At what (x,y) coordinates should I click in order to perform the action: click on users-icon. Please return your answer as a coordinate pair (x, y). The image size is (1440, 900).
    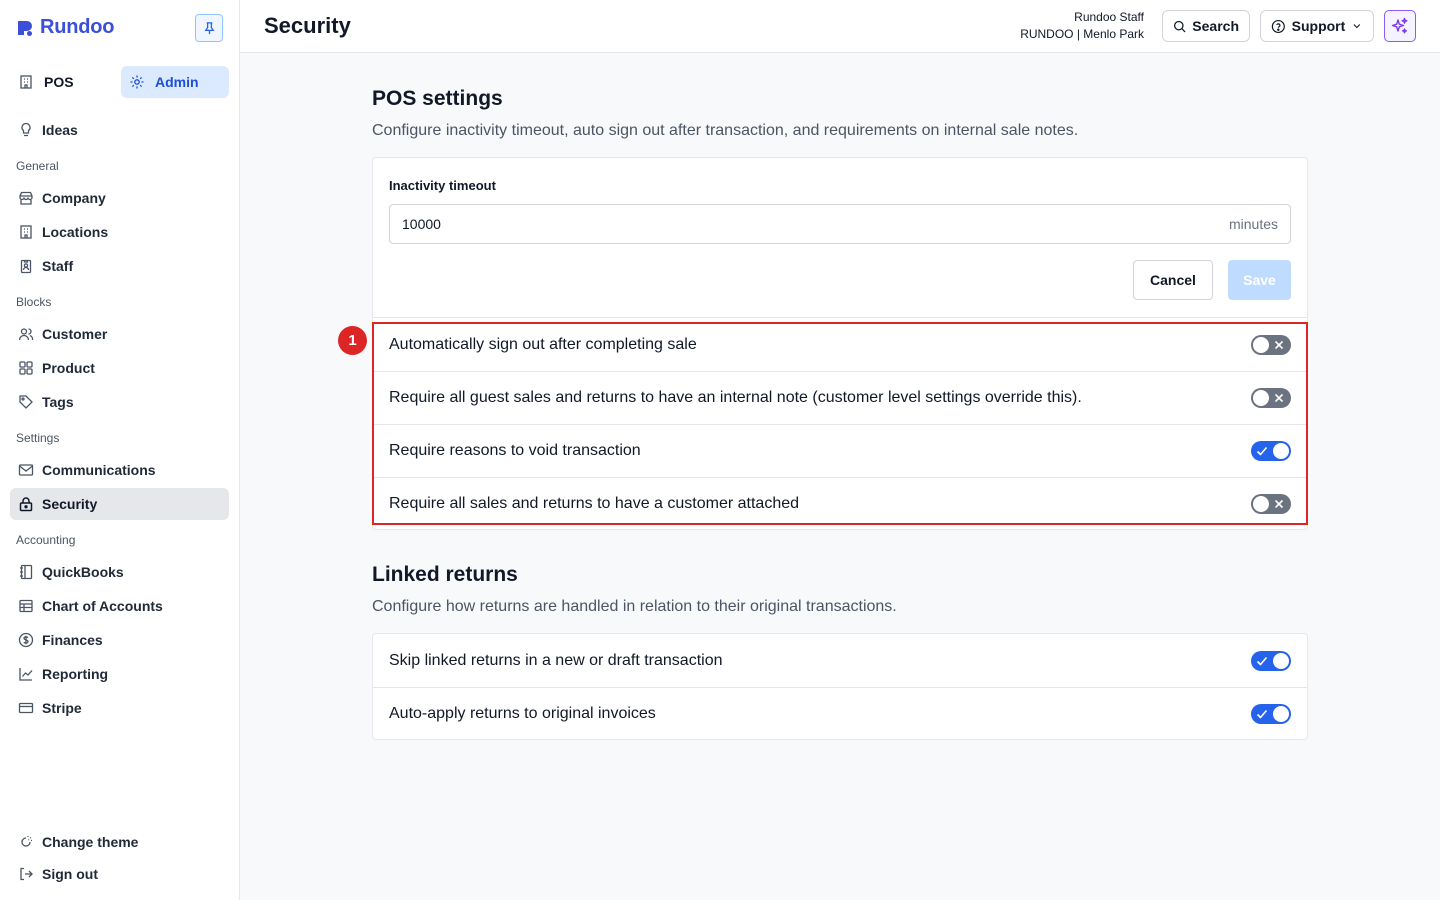
    Looking at the image, I should click on (26, 334).